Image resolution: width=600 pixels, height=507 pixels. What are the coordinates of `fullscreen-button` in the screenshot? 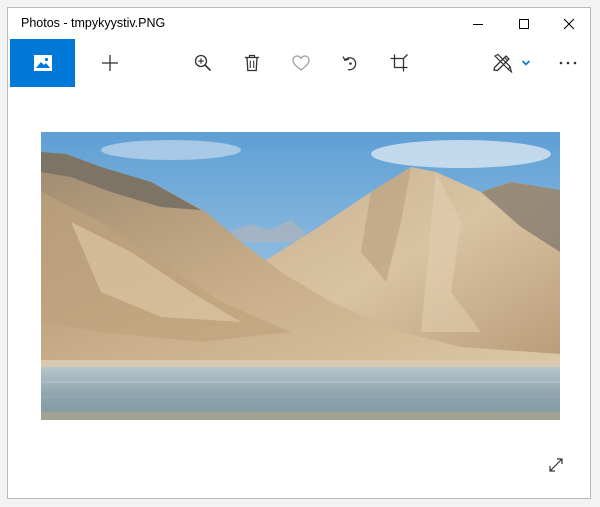 It's located at (556, 465).